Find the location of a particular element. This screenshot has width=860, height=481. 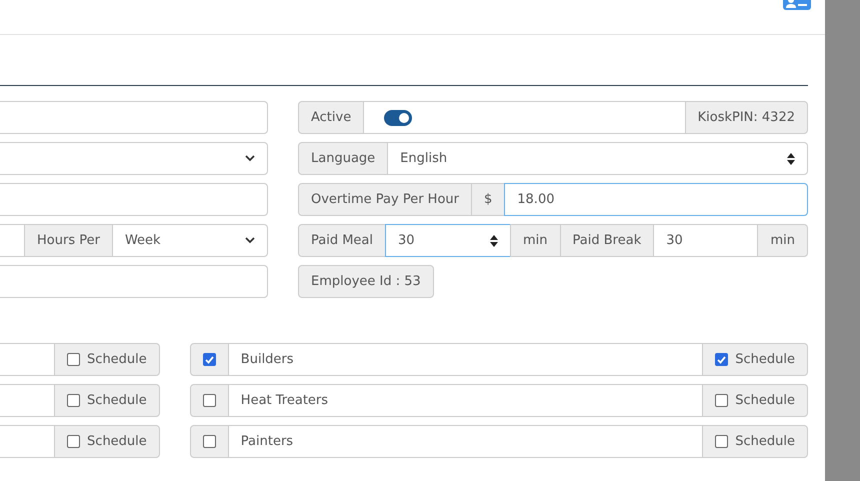

currency-label: $ is located at coordinates (488, 199).